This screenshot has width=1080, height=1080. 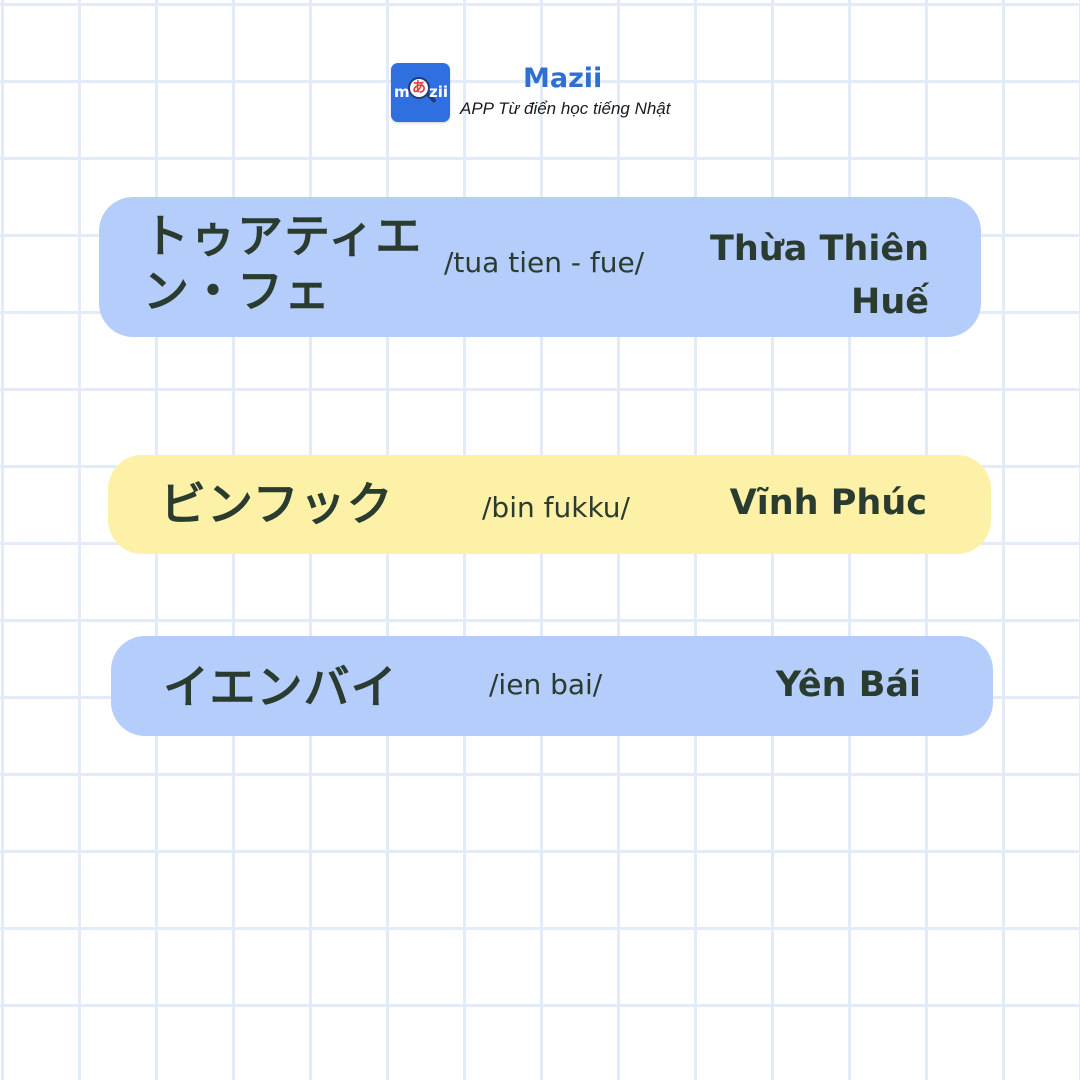 I want to click on romaji-reading: /ien bai/, so click(x=546, y=684).